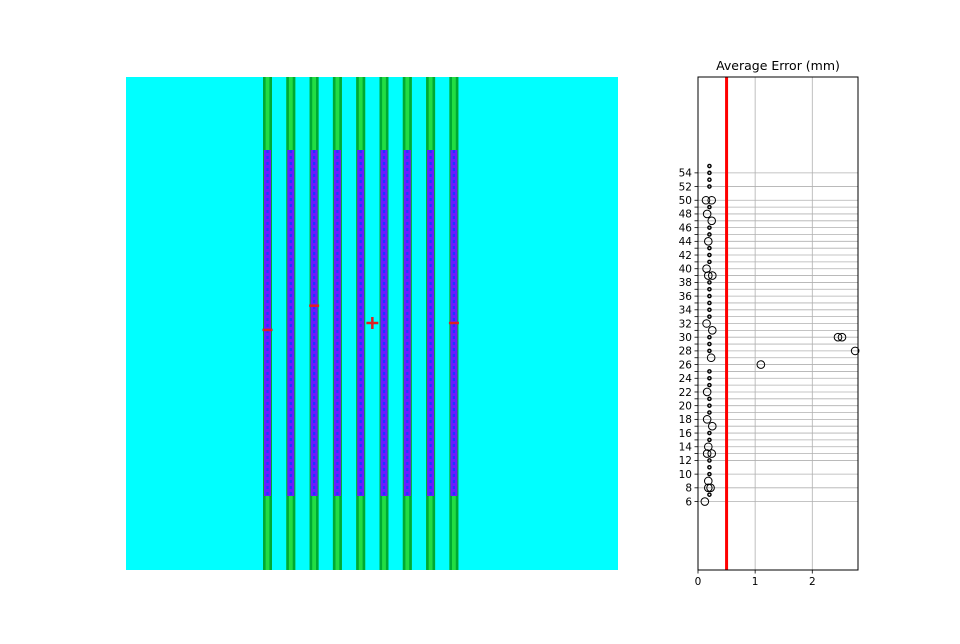  I want to click on y-tick-label: 40, so click(685, 270).